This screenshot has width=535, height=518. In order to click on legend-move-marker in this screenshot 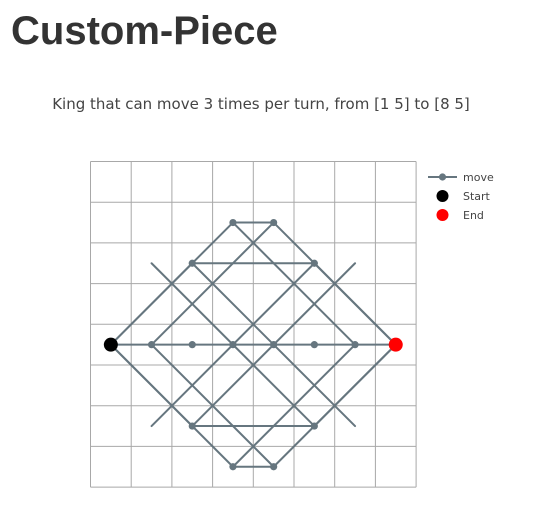, I will do `click(442, 177)`.